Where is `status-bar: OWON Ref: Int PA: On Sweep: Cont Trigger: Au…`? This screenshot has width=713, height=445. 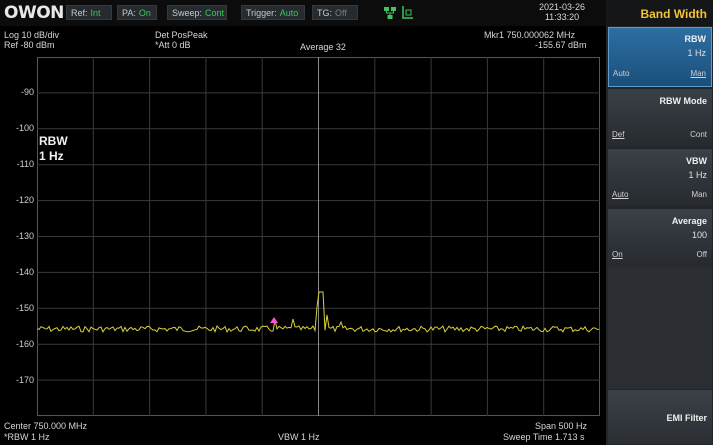
status-bar: OWON Ref: Int PA: On Sweep: Cont Trigger: Au… is located at coordinates (303, 13).